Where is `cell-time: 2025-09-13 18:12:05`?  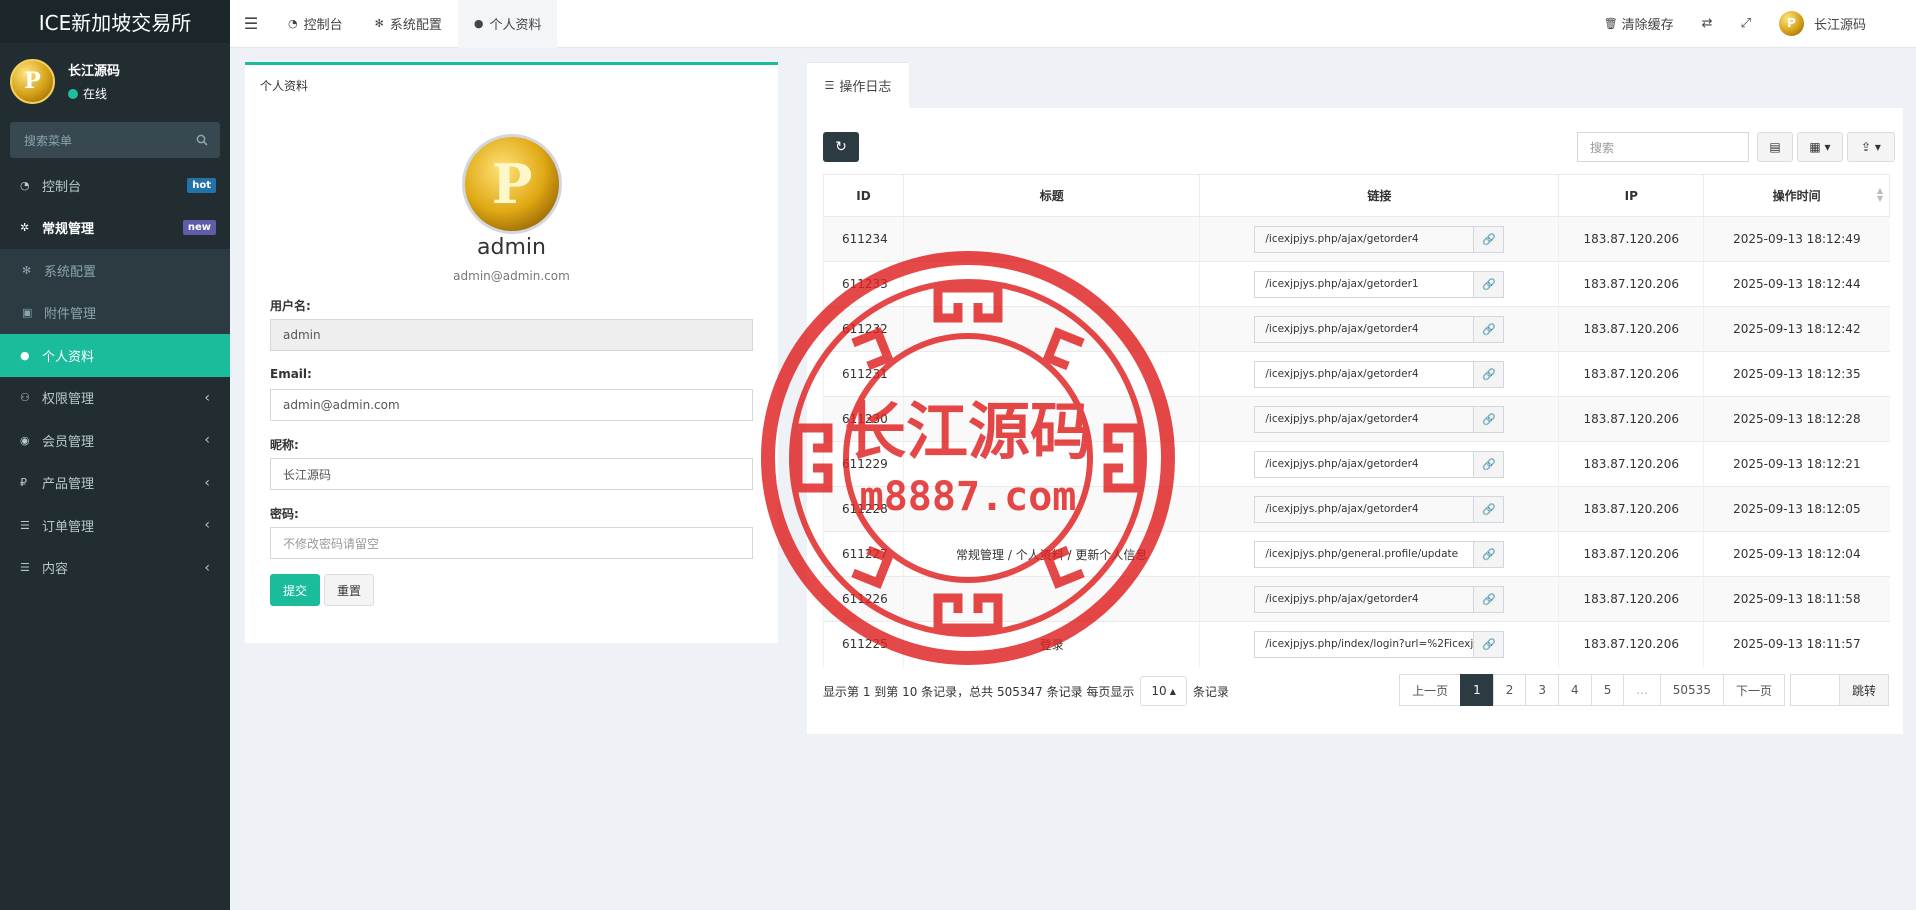
cell-time: 2025-09-13 18:12:05 is located at coordinates (1796, 509).